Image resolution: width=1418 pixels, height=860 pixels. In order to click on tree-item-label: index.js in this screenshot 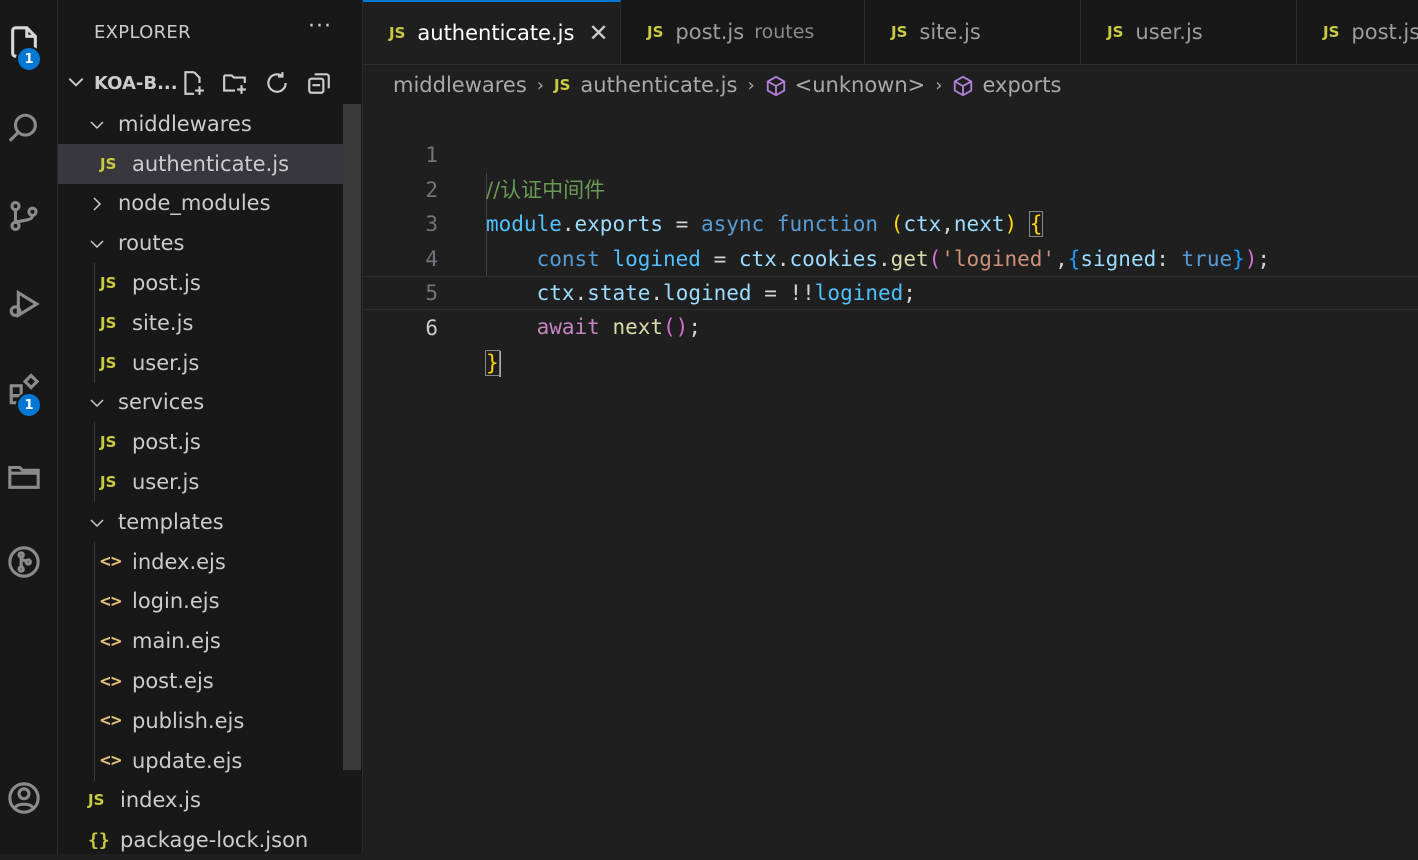, I will do `click(160, 800)`.